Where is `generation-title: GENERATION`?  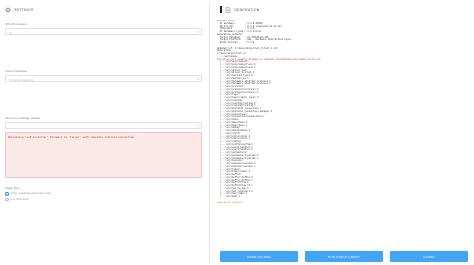 generation-title: GENERATION is located at coordinates (247, 9).